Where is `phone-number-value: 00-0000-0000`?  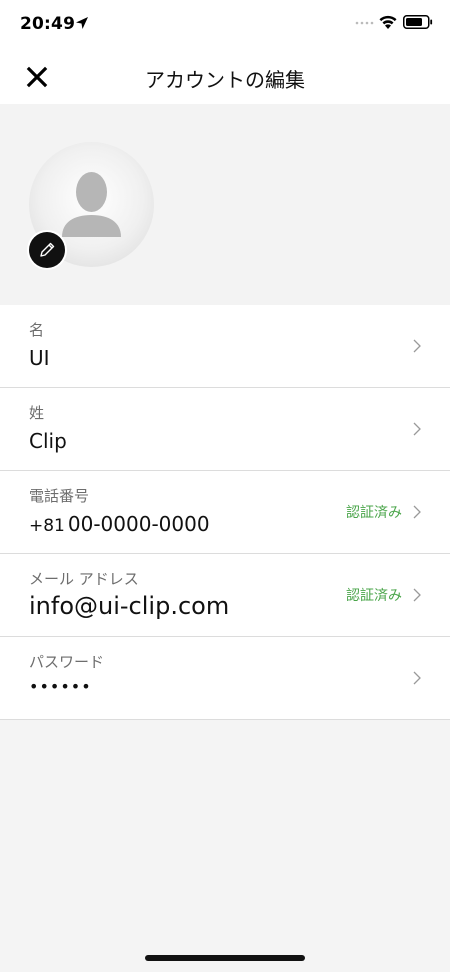
phone-number-value: 00-0000-0000 is located at coordinates (138, 524).